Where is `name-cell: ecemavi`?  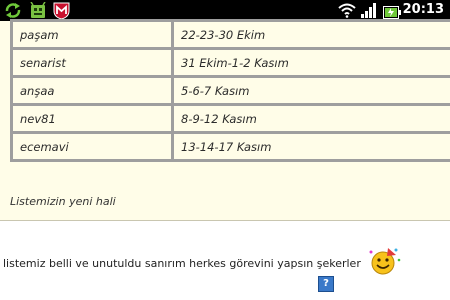 name-cell: ecemavi is located at coordinates (90, 146).